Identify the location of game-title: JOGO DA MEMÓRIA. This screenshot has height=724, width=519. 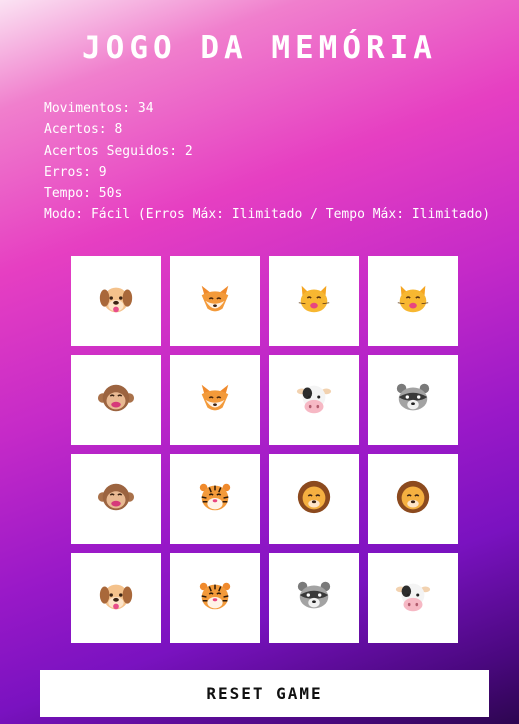
(259, 48).